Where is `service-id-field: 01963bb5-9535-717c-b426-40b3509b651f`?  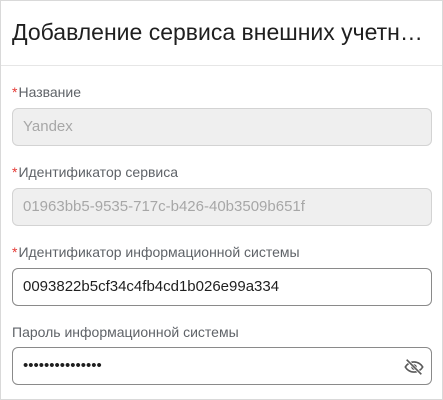
service-id-field: 01963bb5-9535-717c-b426-40b3509b651f is located at coordinates (222, 207).